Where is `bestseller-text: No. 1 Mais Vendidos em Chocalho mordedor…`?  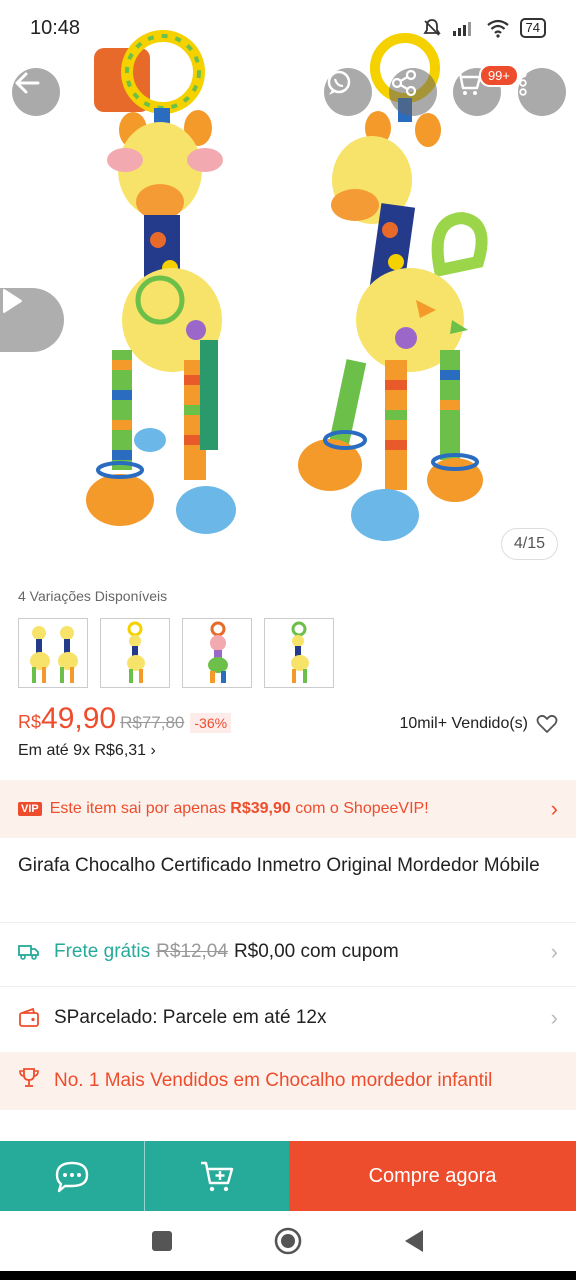 bestseller-text: No. 1 Mais Vendidos em Chocalho mordedor… is located at coordinates (273, 1080).